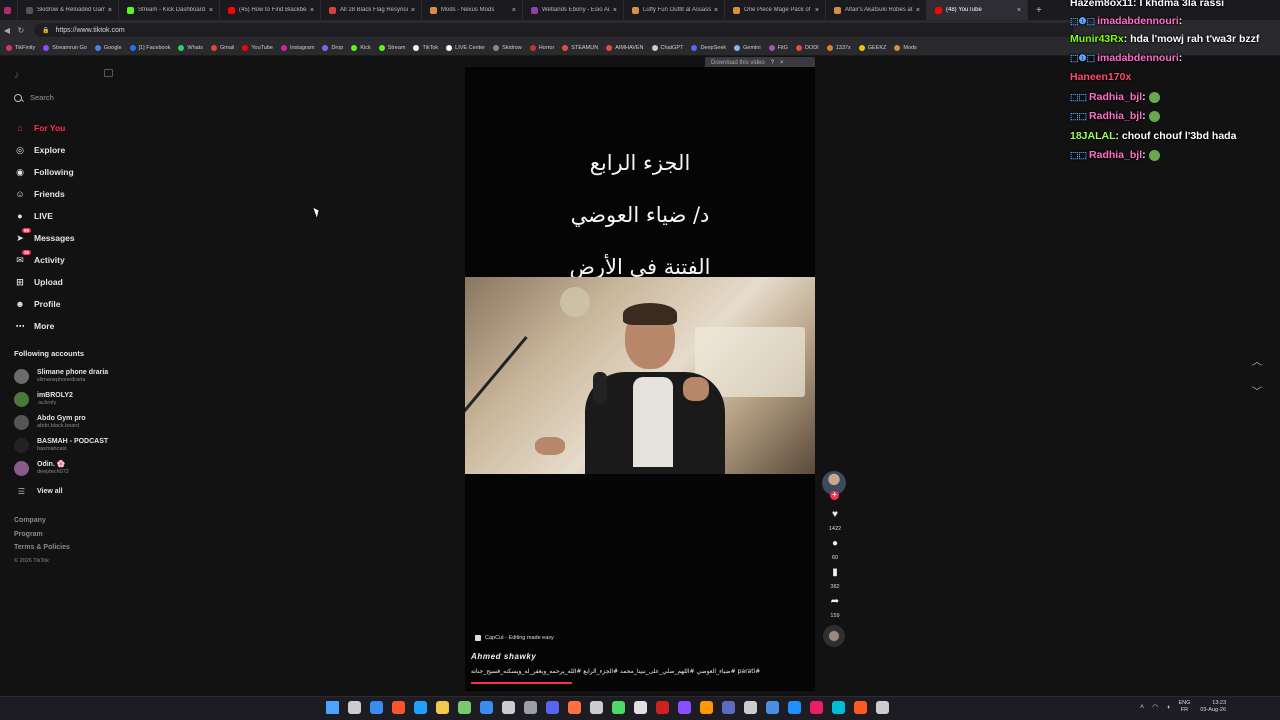 The image size is (1280, 720). I want to click on sidebar-item-friends: ☺ Friends, so click(44, 194).